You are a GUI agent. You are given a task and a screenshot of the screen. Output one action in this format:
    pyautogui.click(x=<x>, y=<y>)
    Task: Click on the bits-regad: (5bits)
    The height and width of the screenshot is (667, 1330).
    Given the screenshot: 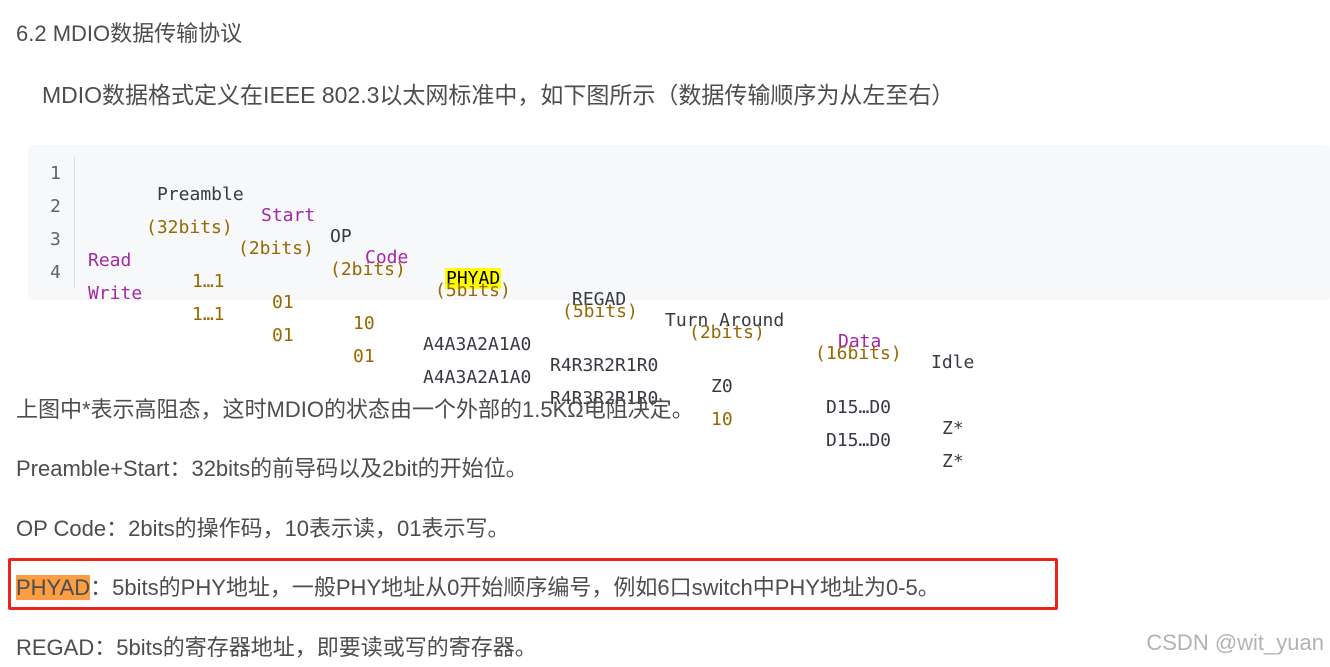 What is the action you would take?
    pyautogui.click(x=600, y=311)
    